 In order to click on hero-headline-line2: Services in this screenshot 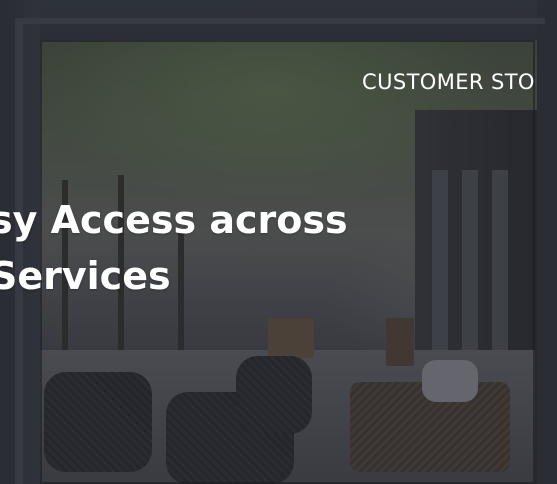, I will do `click(85, 276)`.